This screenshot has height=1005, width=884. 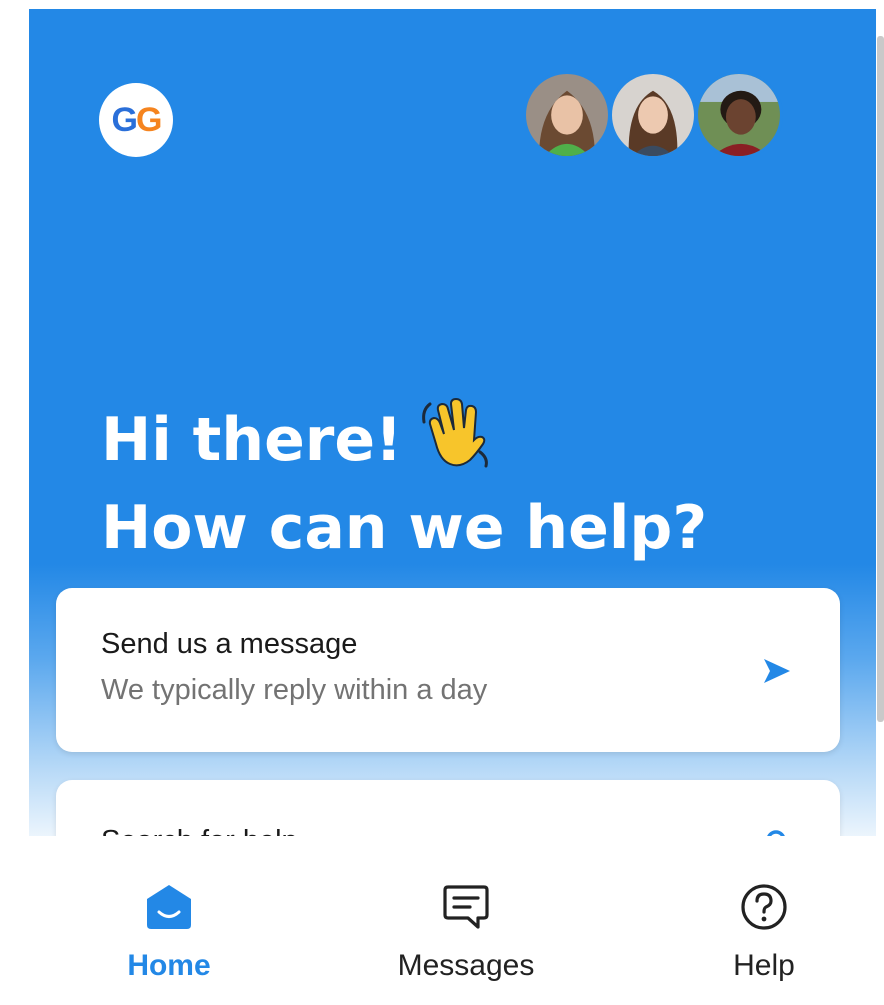 What do you see at coordinates (764, 965) in the screenshot?
I see `tab-help-label: Help` at bounding box center [764, 965].